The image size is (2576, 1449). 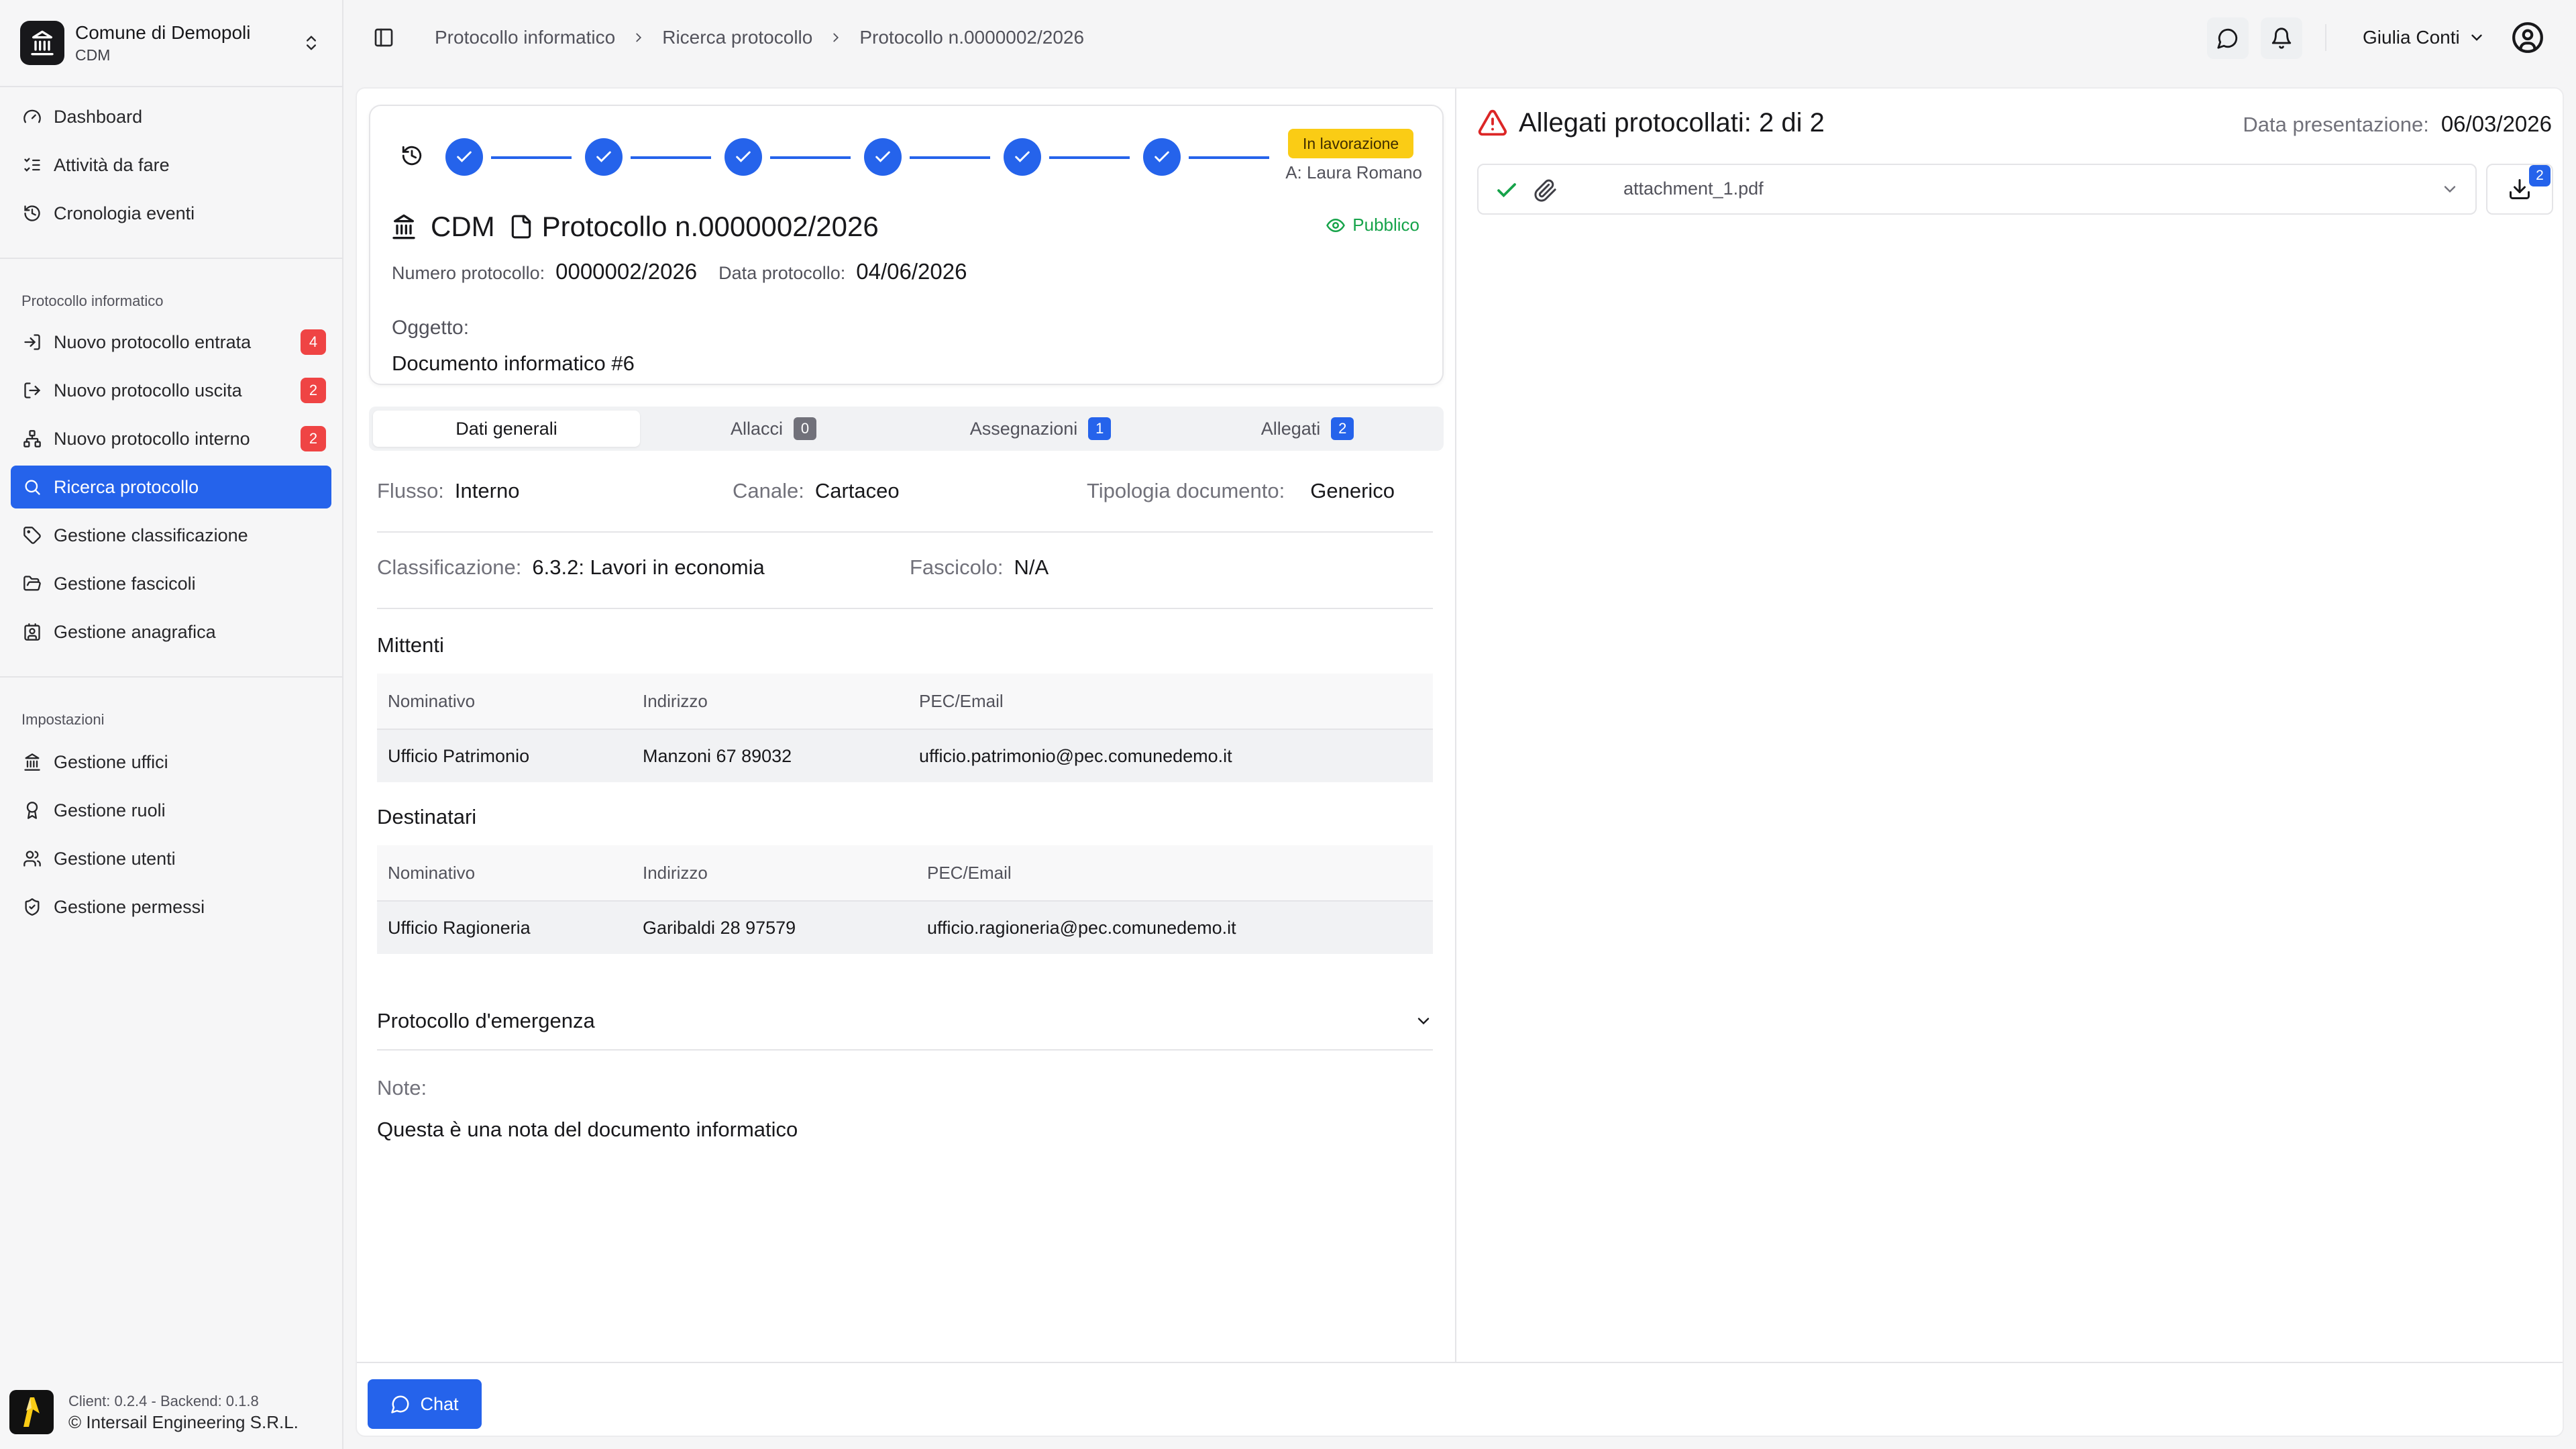 What do you see at coordinates (1977, 189) in the screenshot?
I see `attachment-select: attachment_1.pdf` at bounding box center [1977, 189].